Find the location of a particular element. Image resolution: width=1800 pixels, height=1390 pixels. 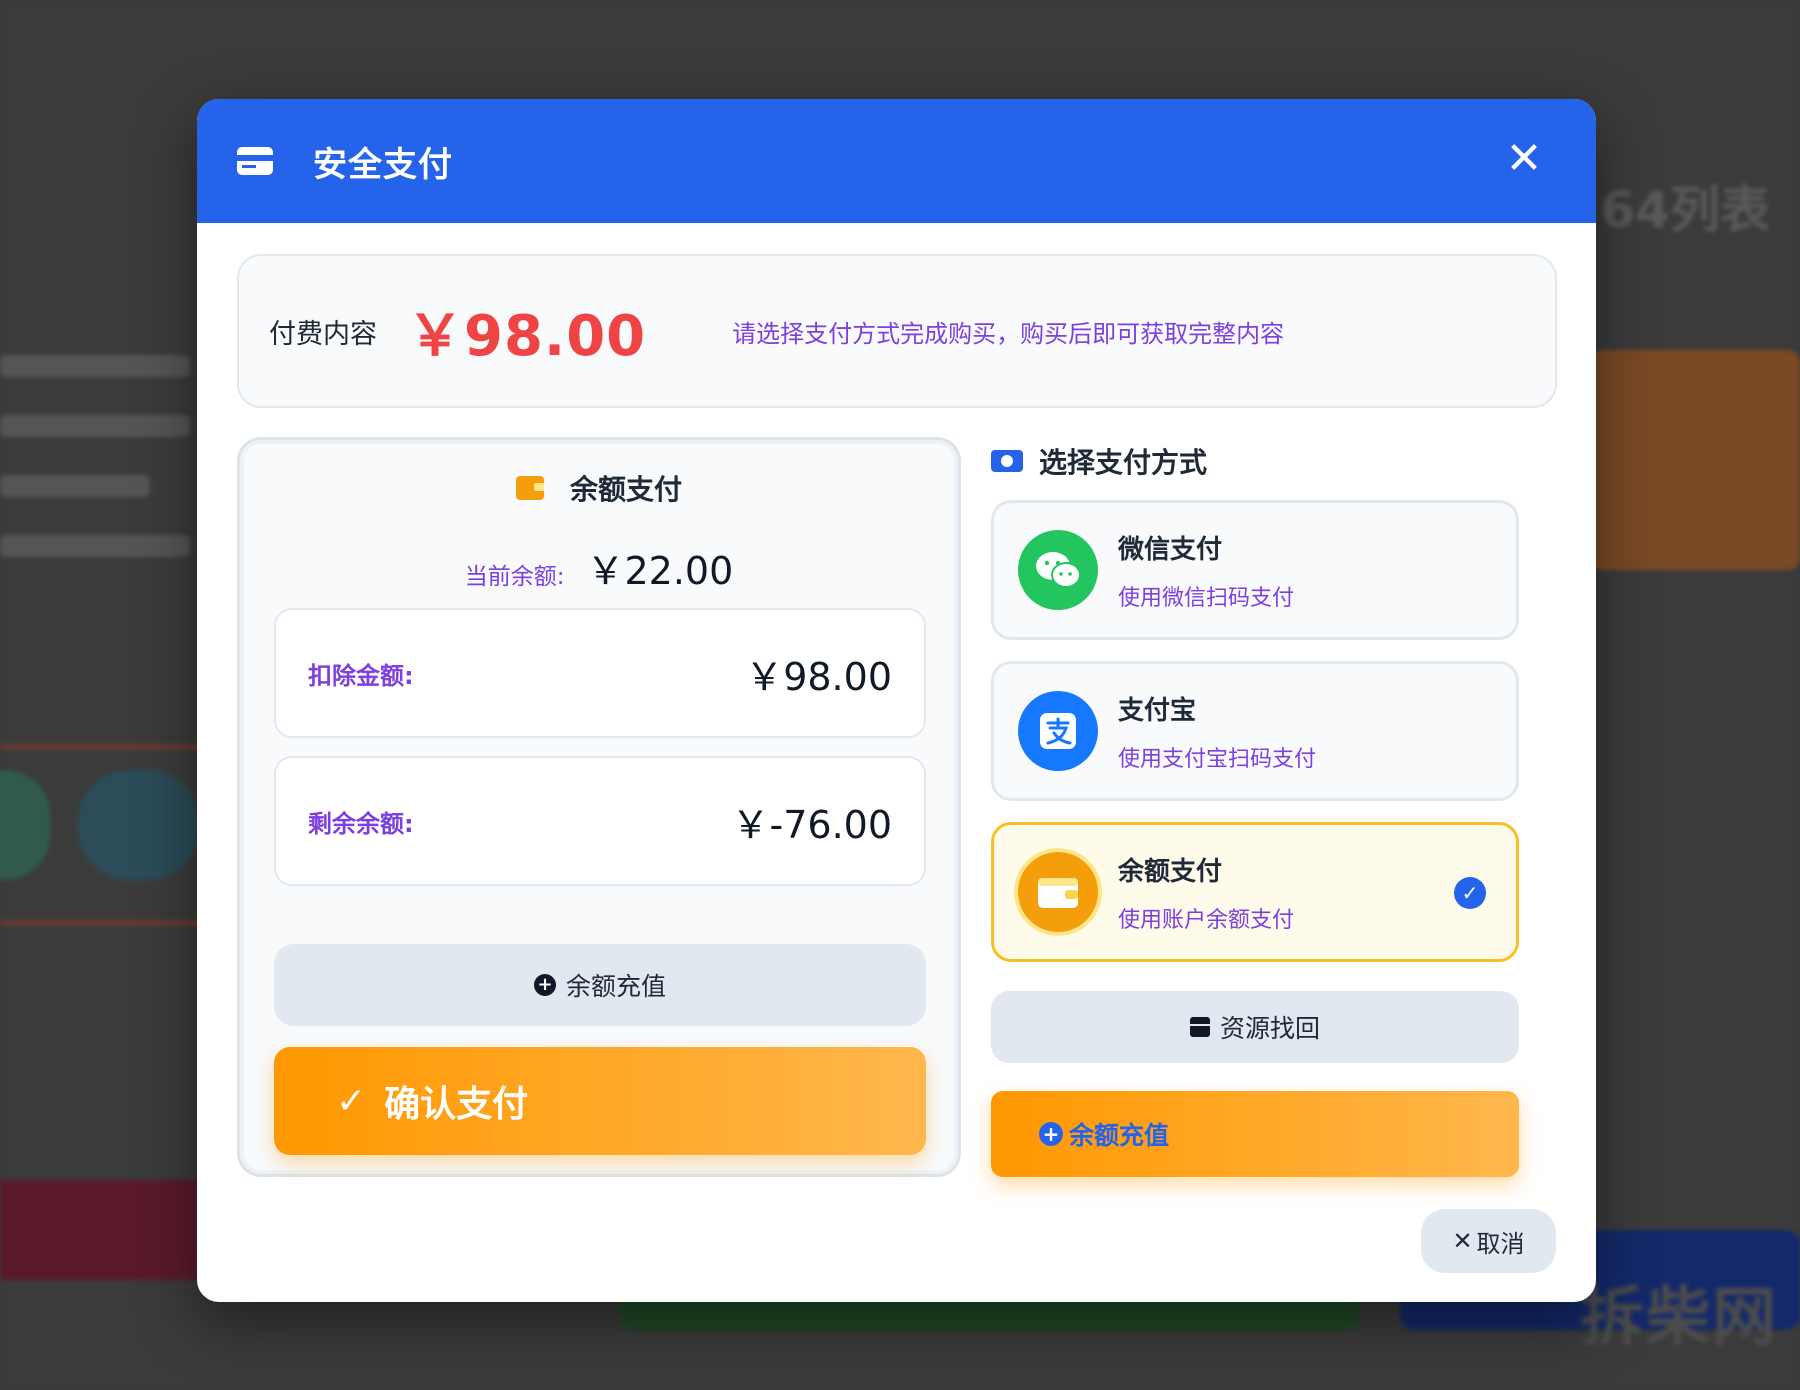

payment-methods-title-text: 选择支付方式 is located at coordinates (1123, 462).